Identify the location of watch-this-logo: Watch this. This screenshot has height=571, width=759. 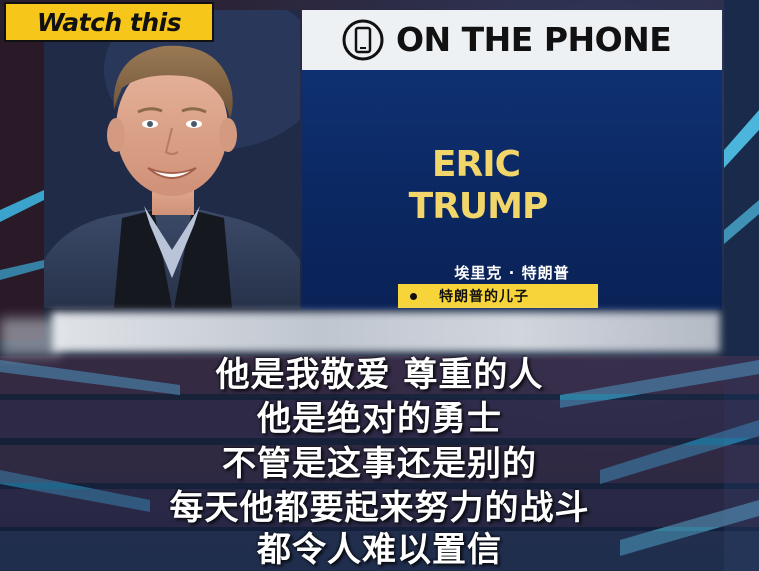
(109, 22).